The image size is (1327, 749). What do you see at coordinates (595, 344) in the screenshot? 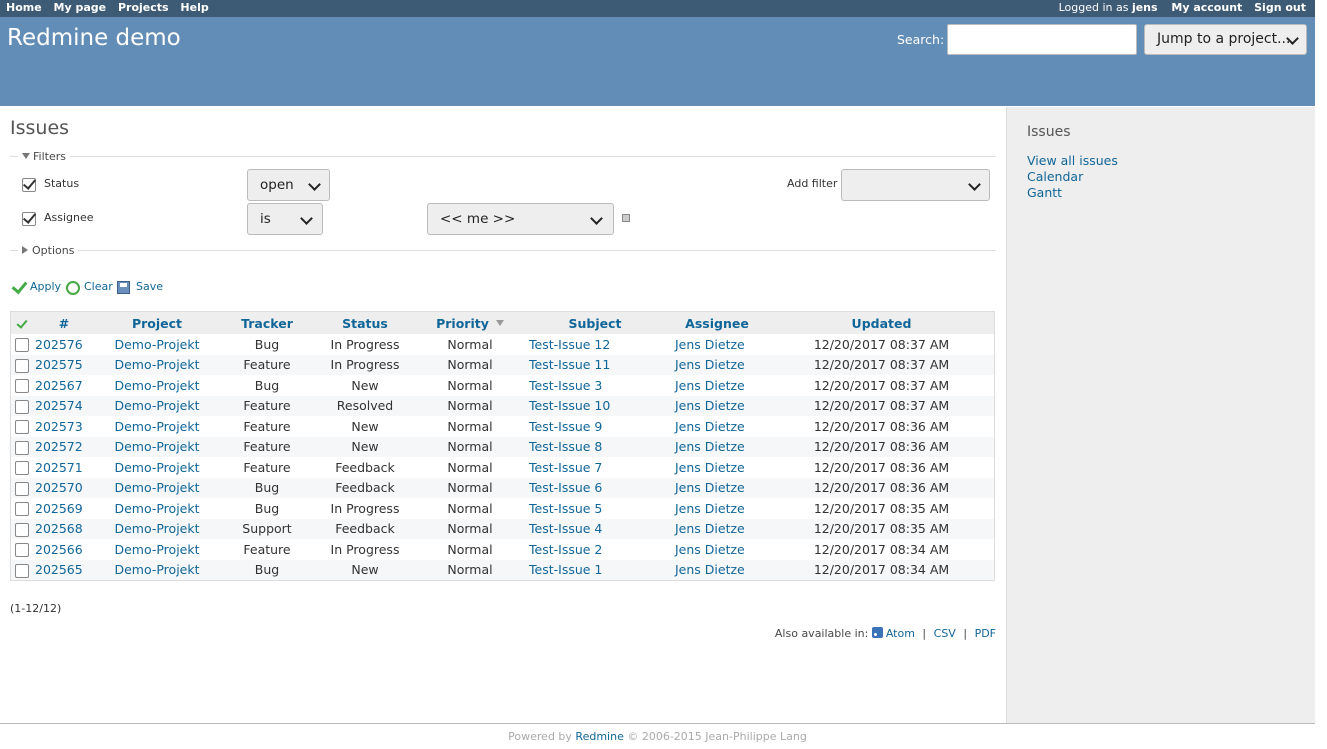
I see `issue-subject-link: Test-Issue 12` at bounding box center [595, 344].